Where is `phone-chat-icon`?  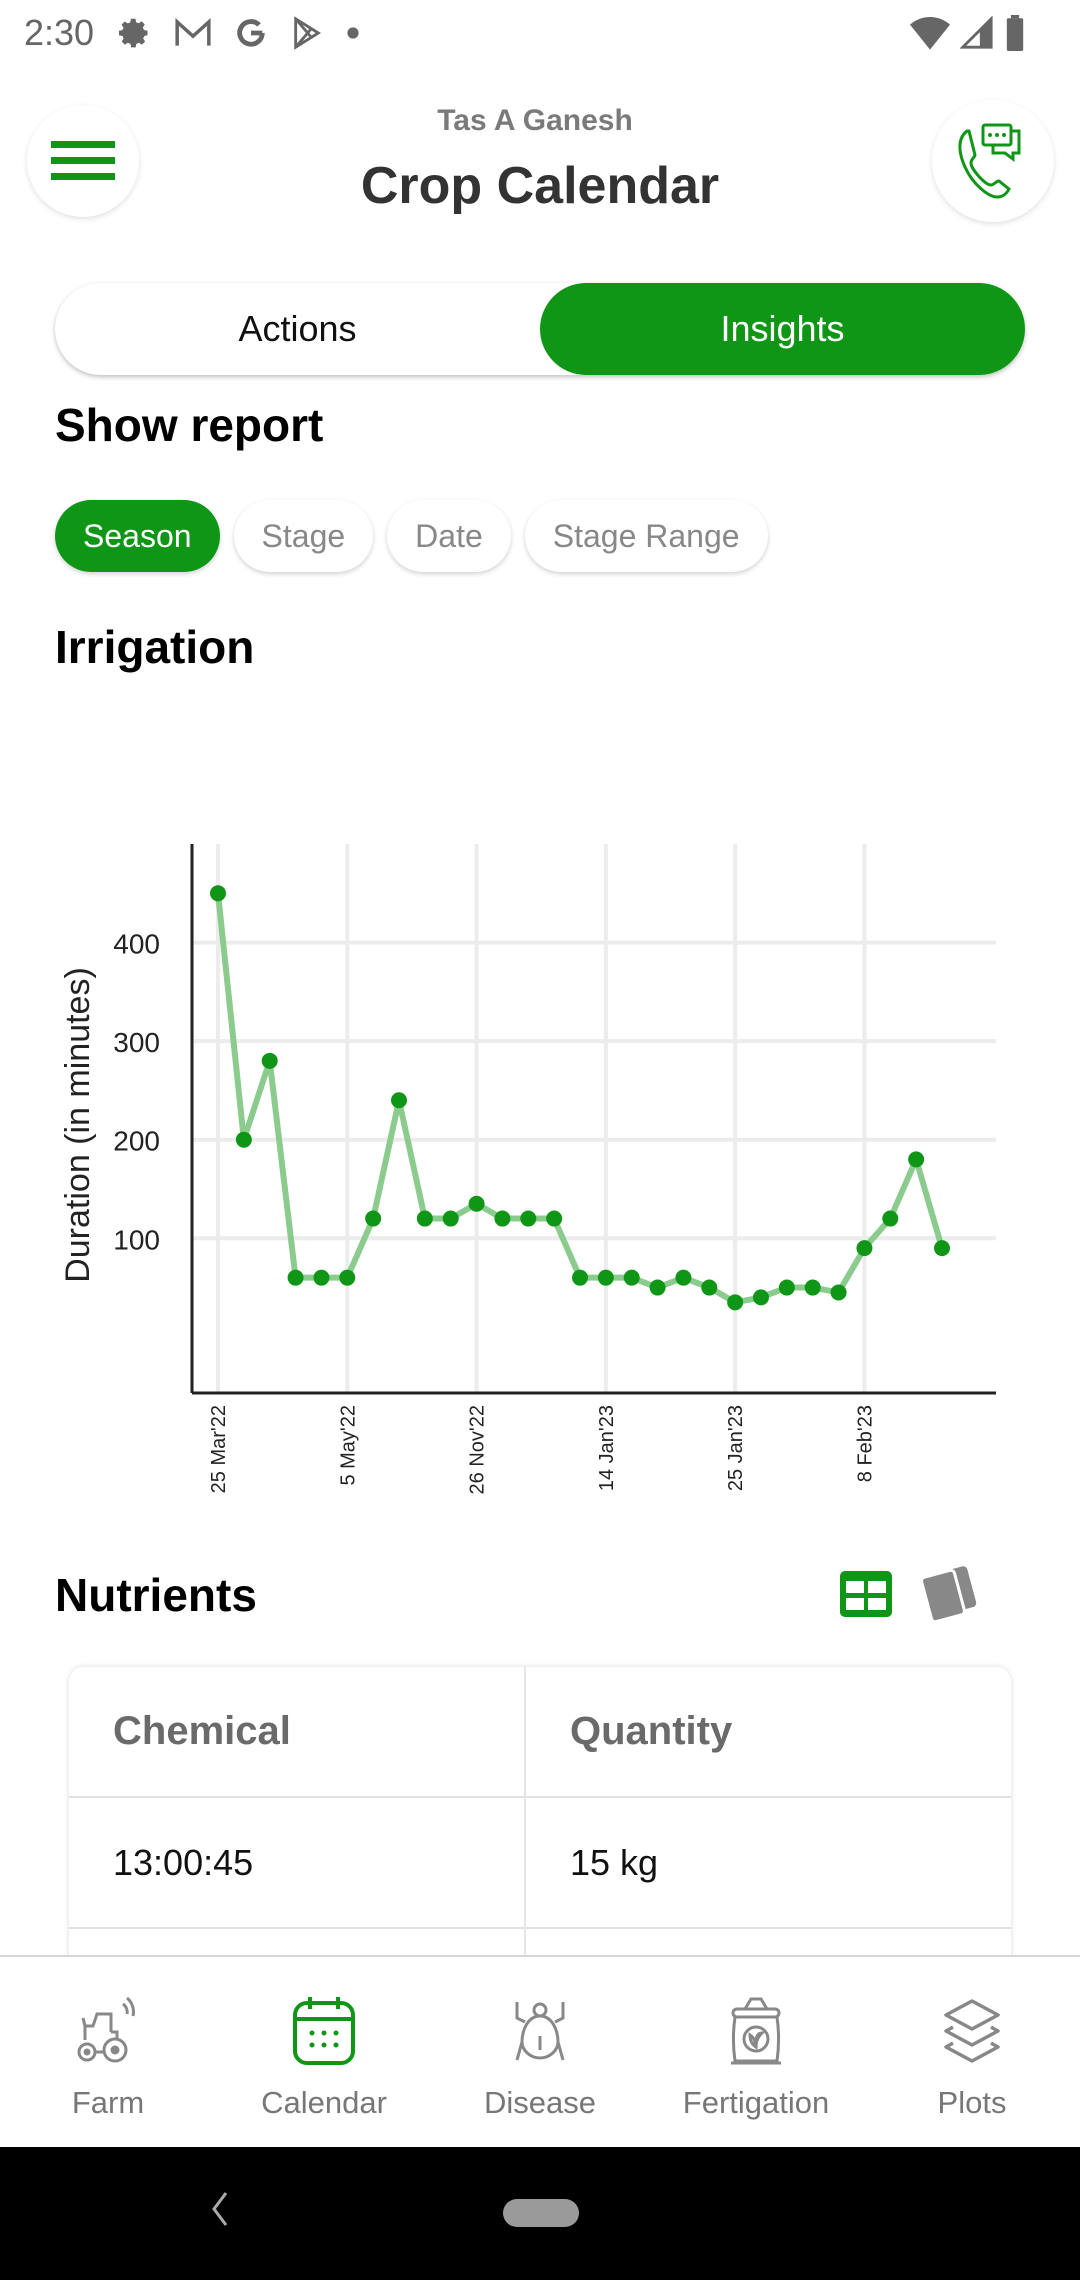
phone-chat-icon is located at coordinates (989, 161).